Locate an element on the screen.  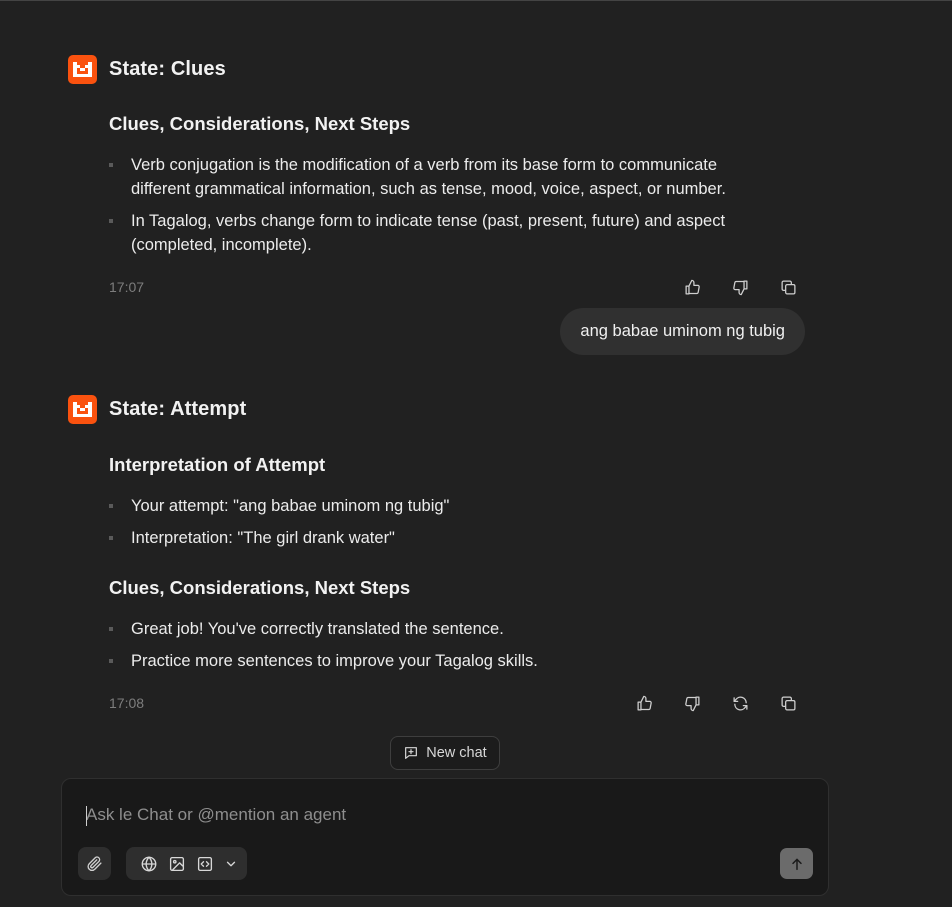
regenerate-icon is located at coordinates (740, 703).